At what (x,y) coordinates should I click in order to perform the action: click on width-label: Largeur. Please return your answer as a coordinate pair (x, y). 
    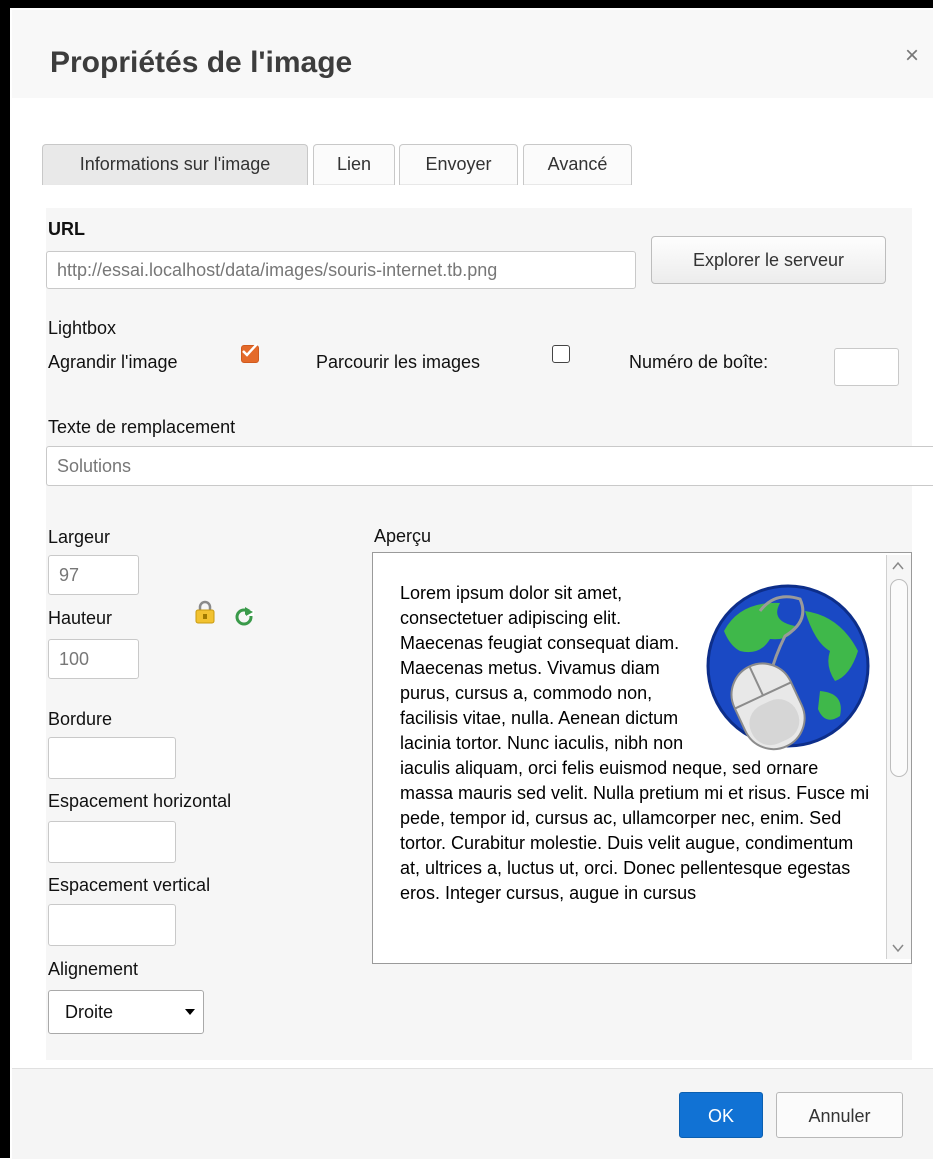
    Looking at the image, I should click on (79, 537).